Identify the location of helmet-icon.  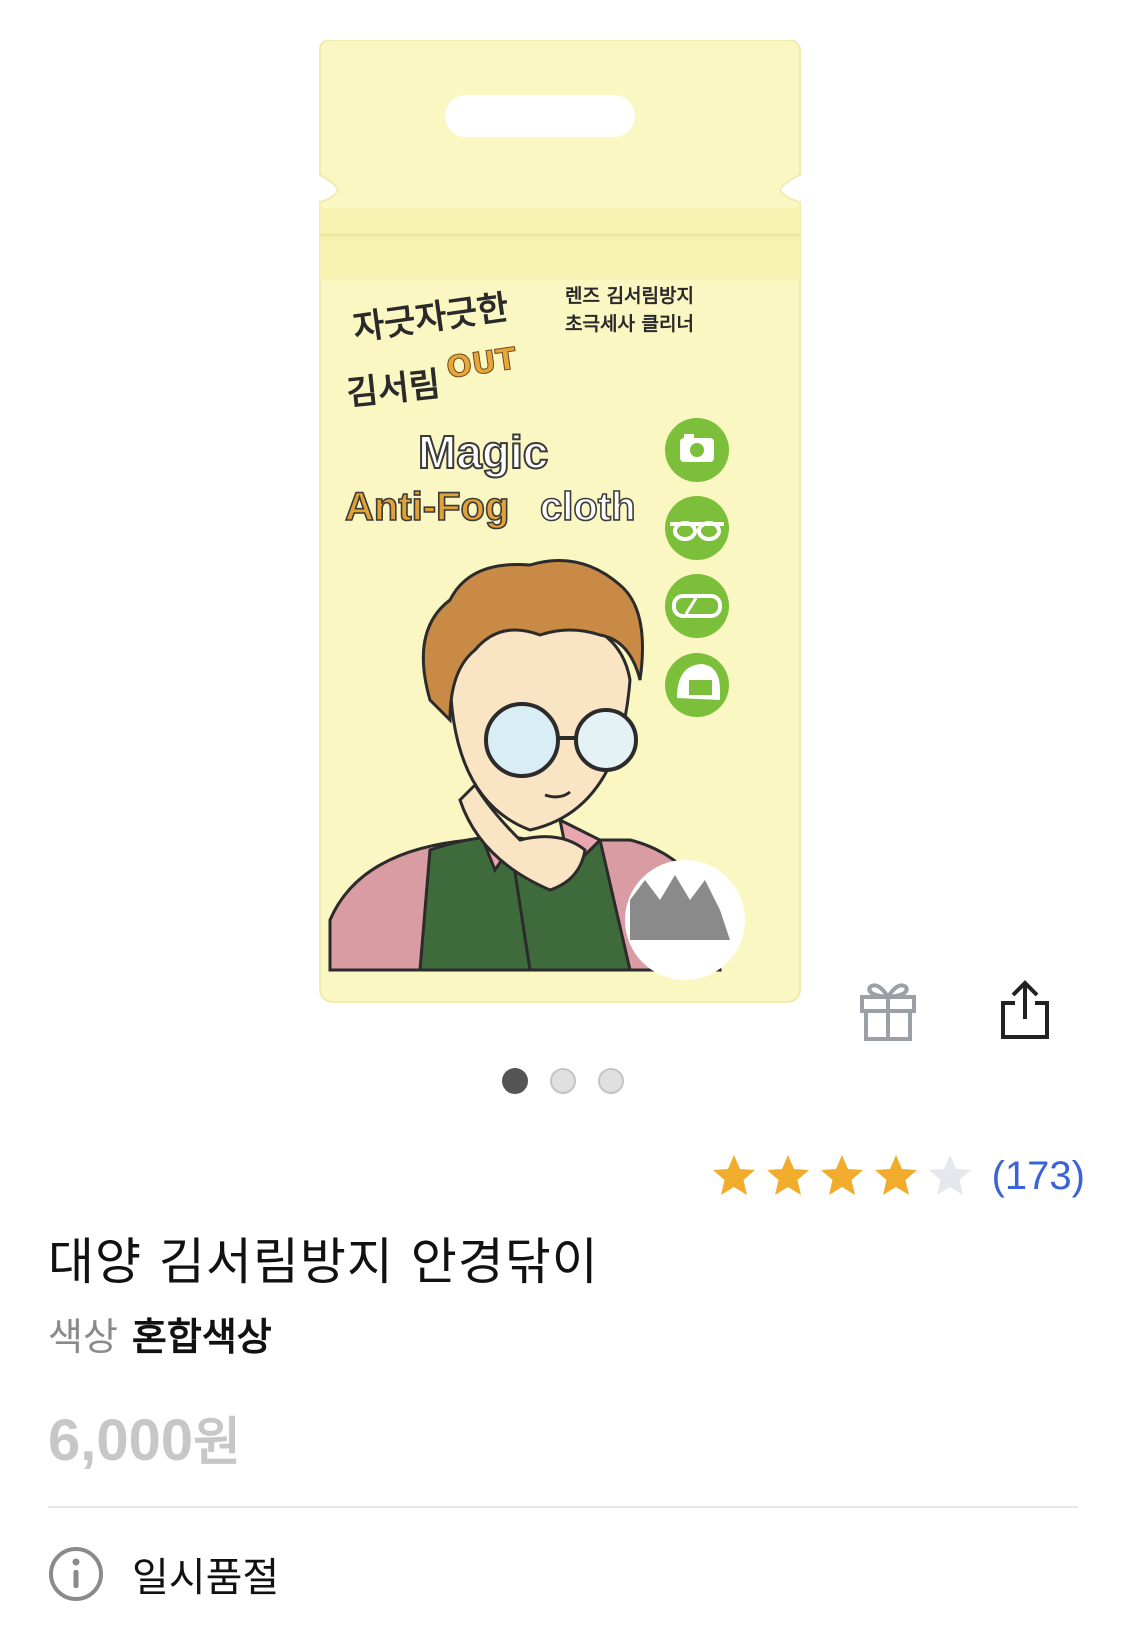
(697, 685).